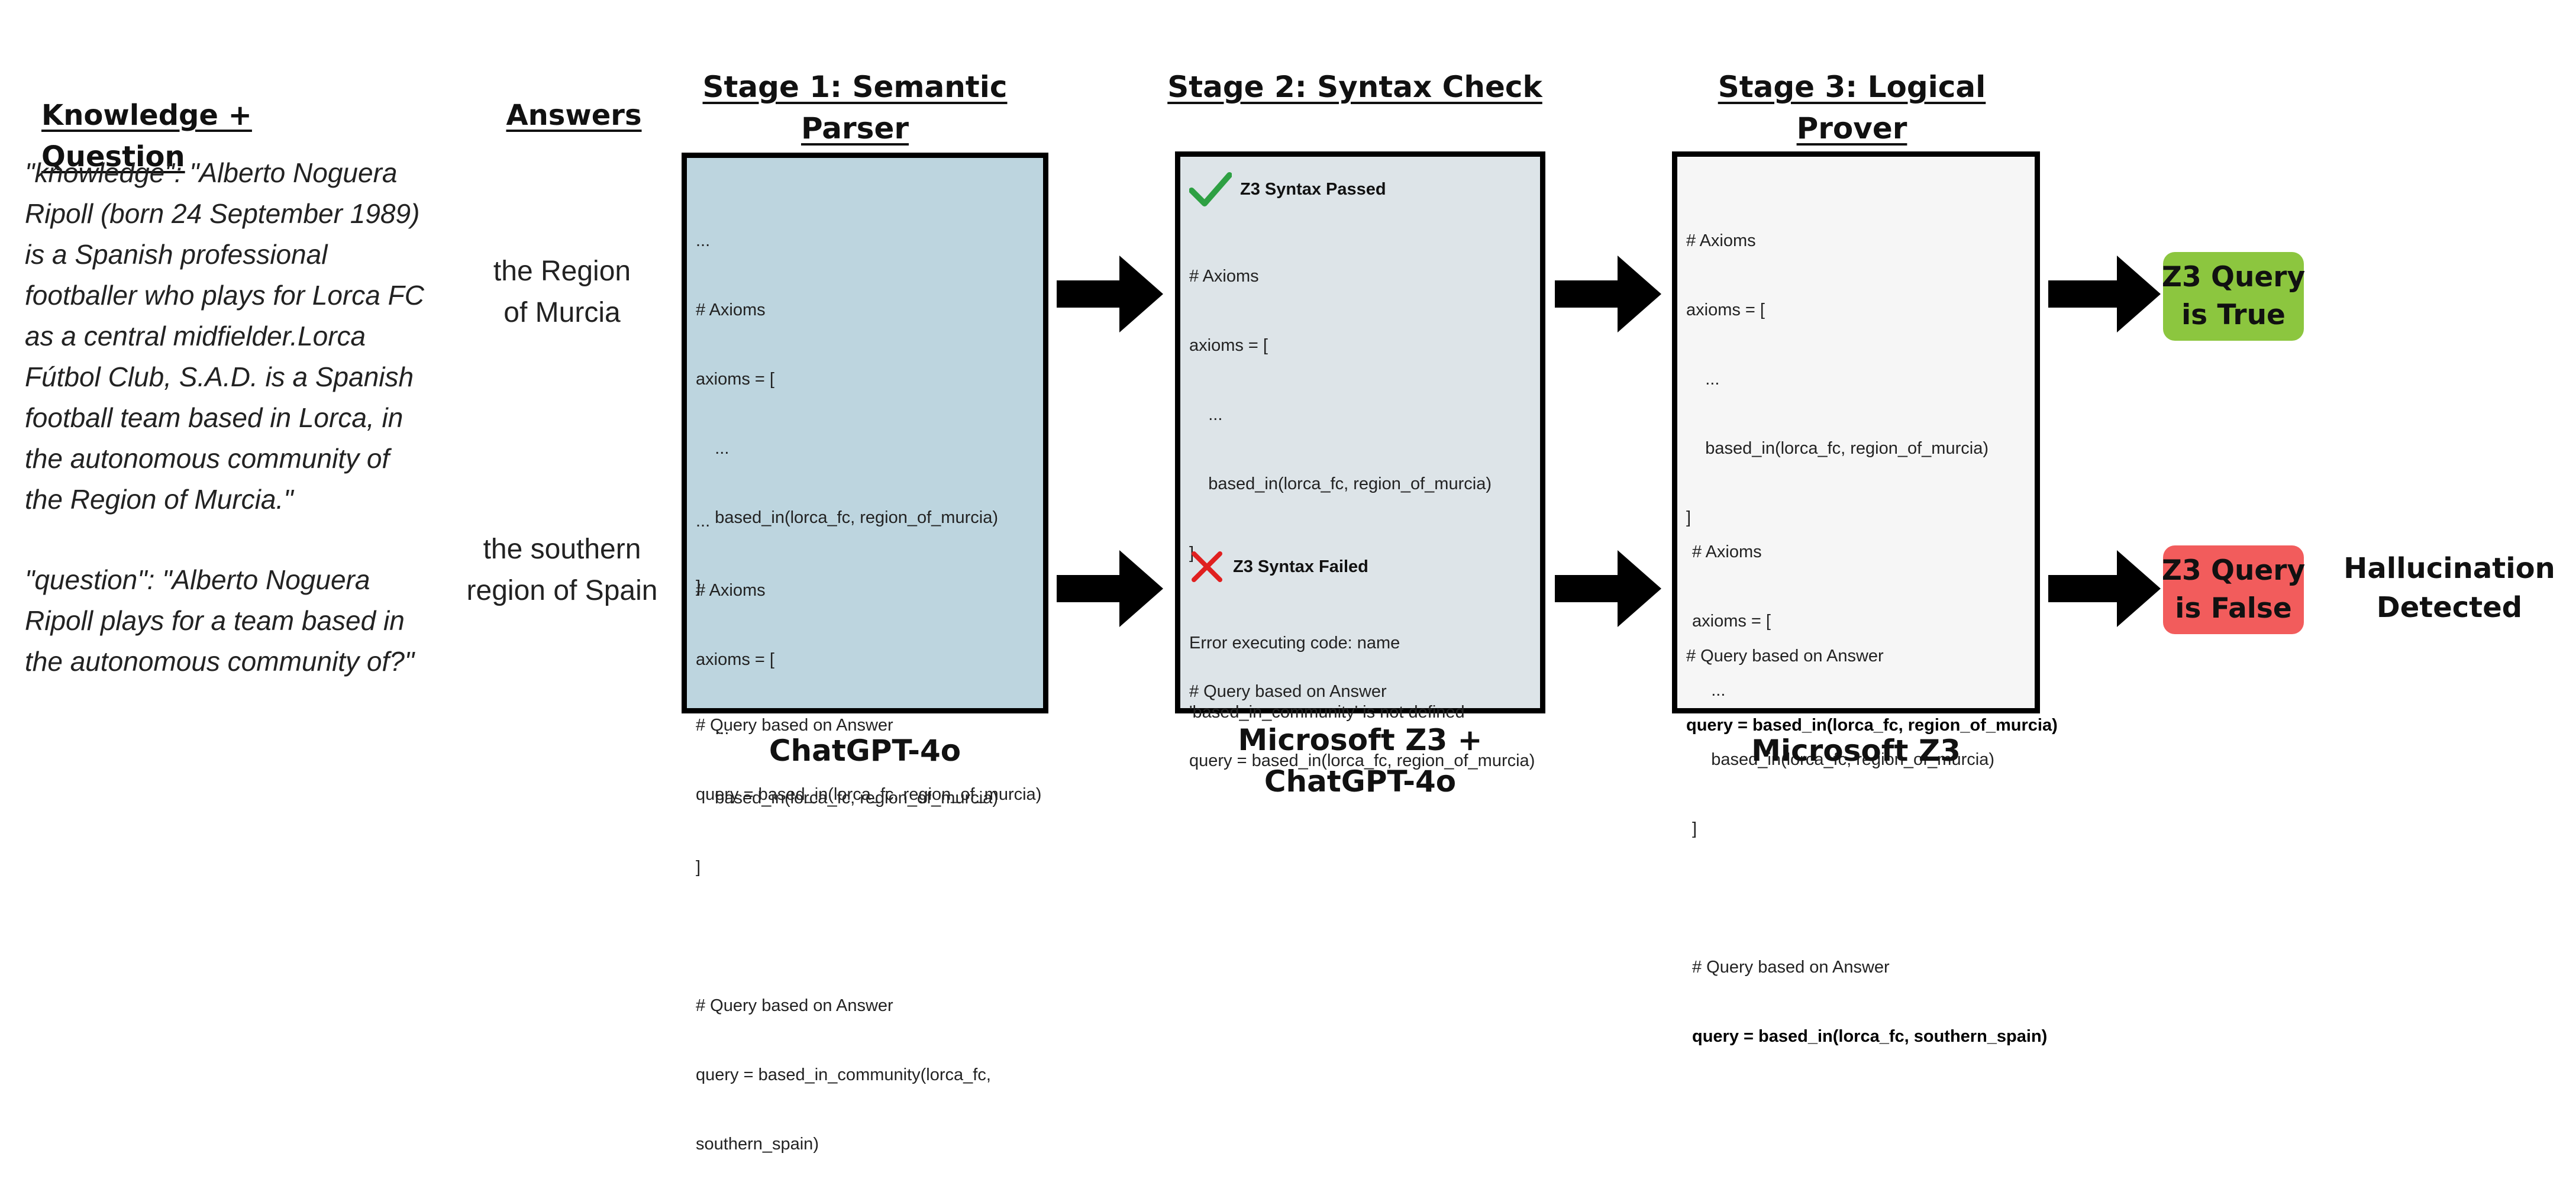 The width and height of the screenshot is (2576, 1179). Describe the element at coordinates (757, 1144) in the screenshot. I see `code-line: southern_spain)` at that location.